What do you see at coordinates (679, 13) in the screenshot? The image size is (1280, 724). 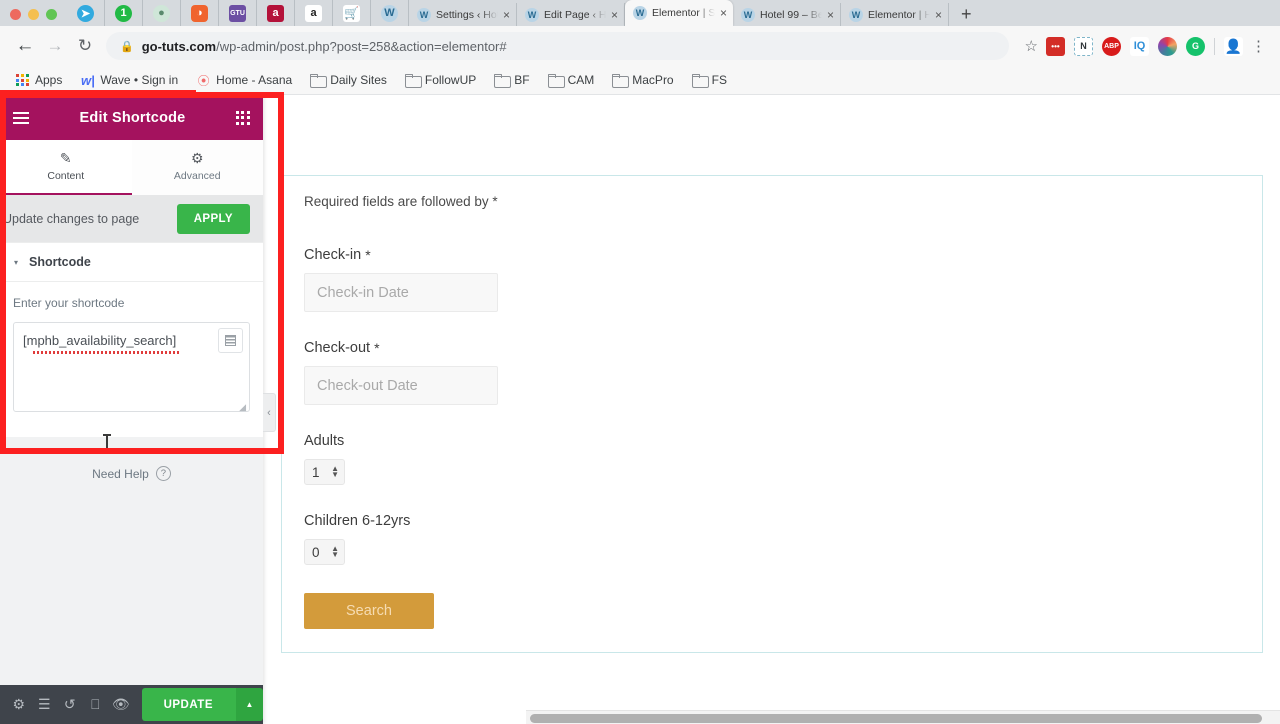 I see `tab-elementor-search: W Elementor | Sea ×` at bounding box center [679, 13].